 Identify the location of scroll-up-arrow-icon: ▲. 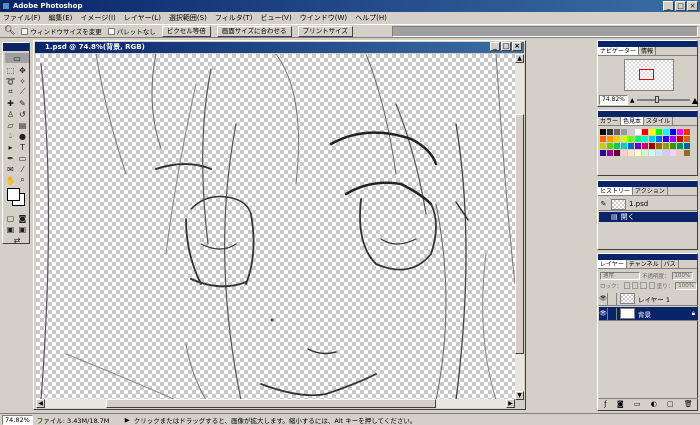
(519, 58).